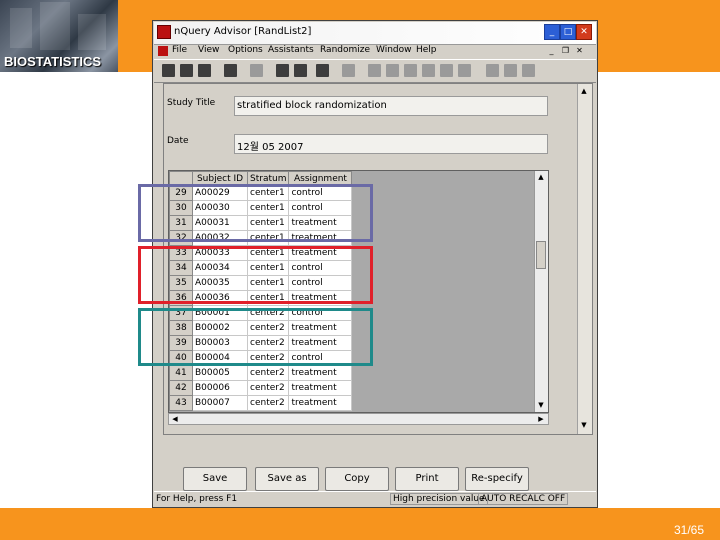  Describe the element at coordinates (208, 50) in the screenshot. I see `menu-view: View` at that location.